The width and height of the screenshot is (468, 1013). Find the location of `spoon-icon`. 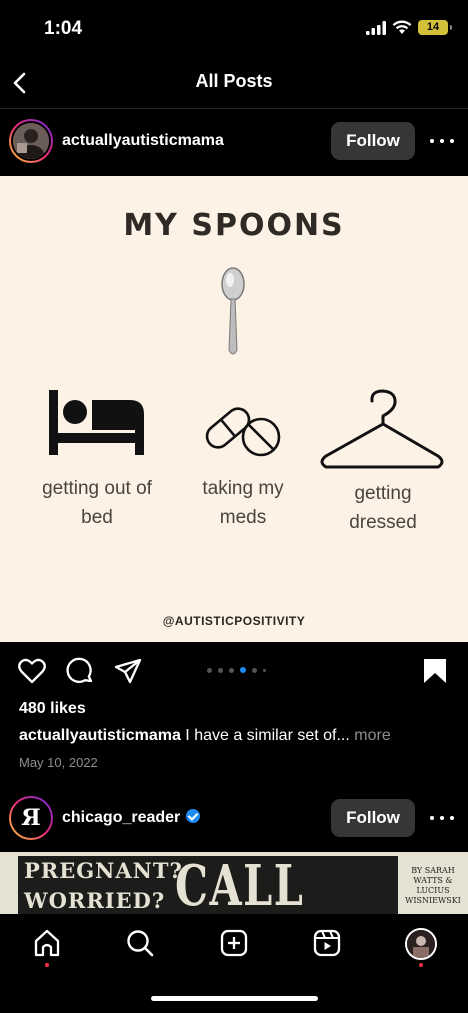

spoon-icon is located at coordinates (233, 311).